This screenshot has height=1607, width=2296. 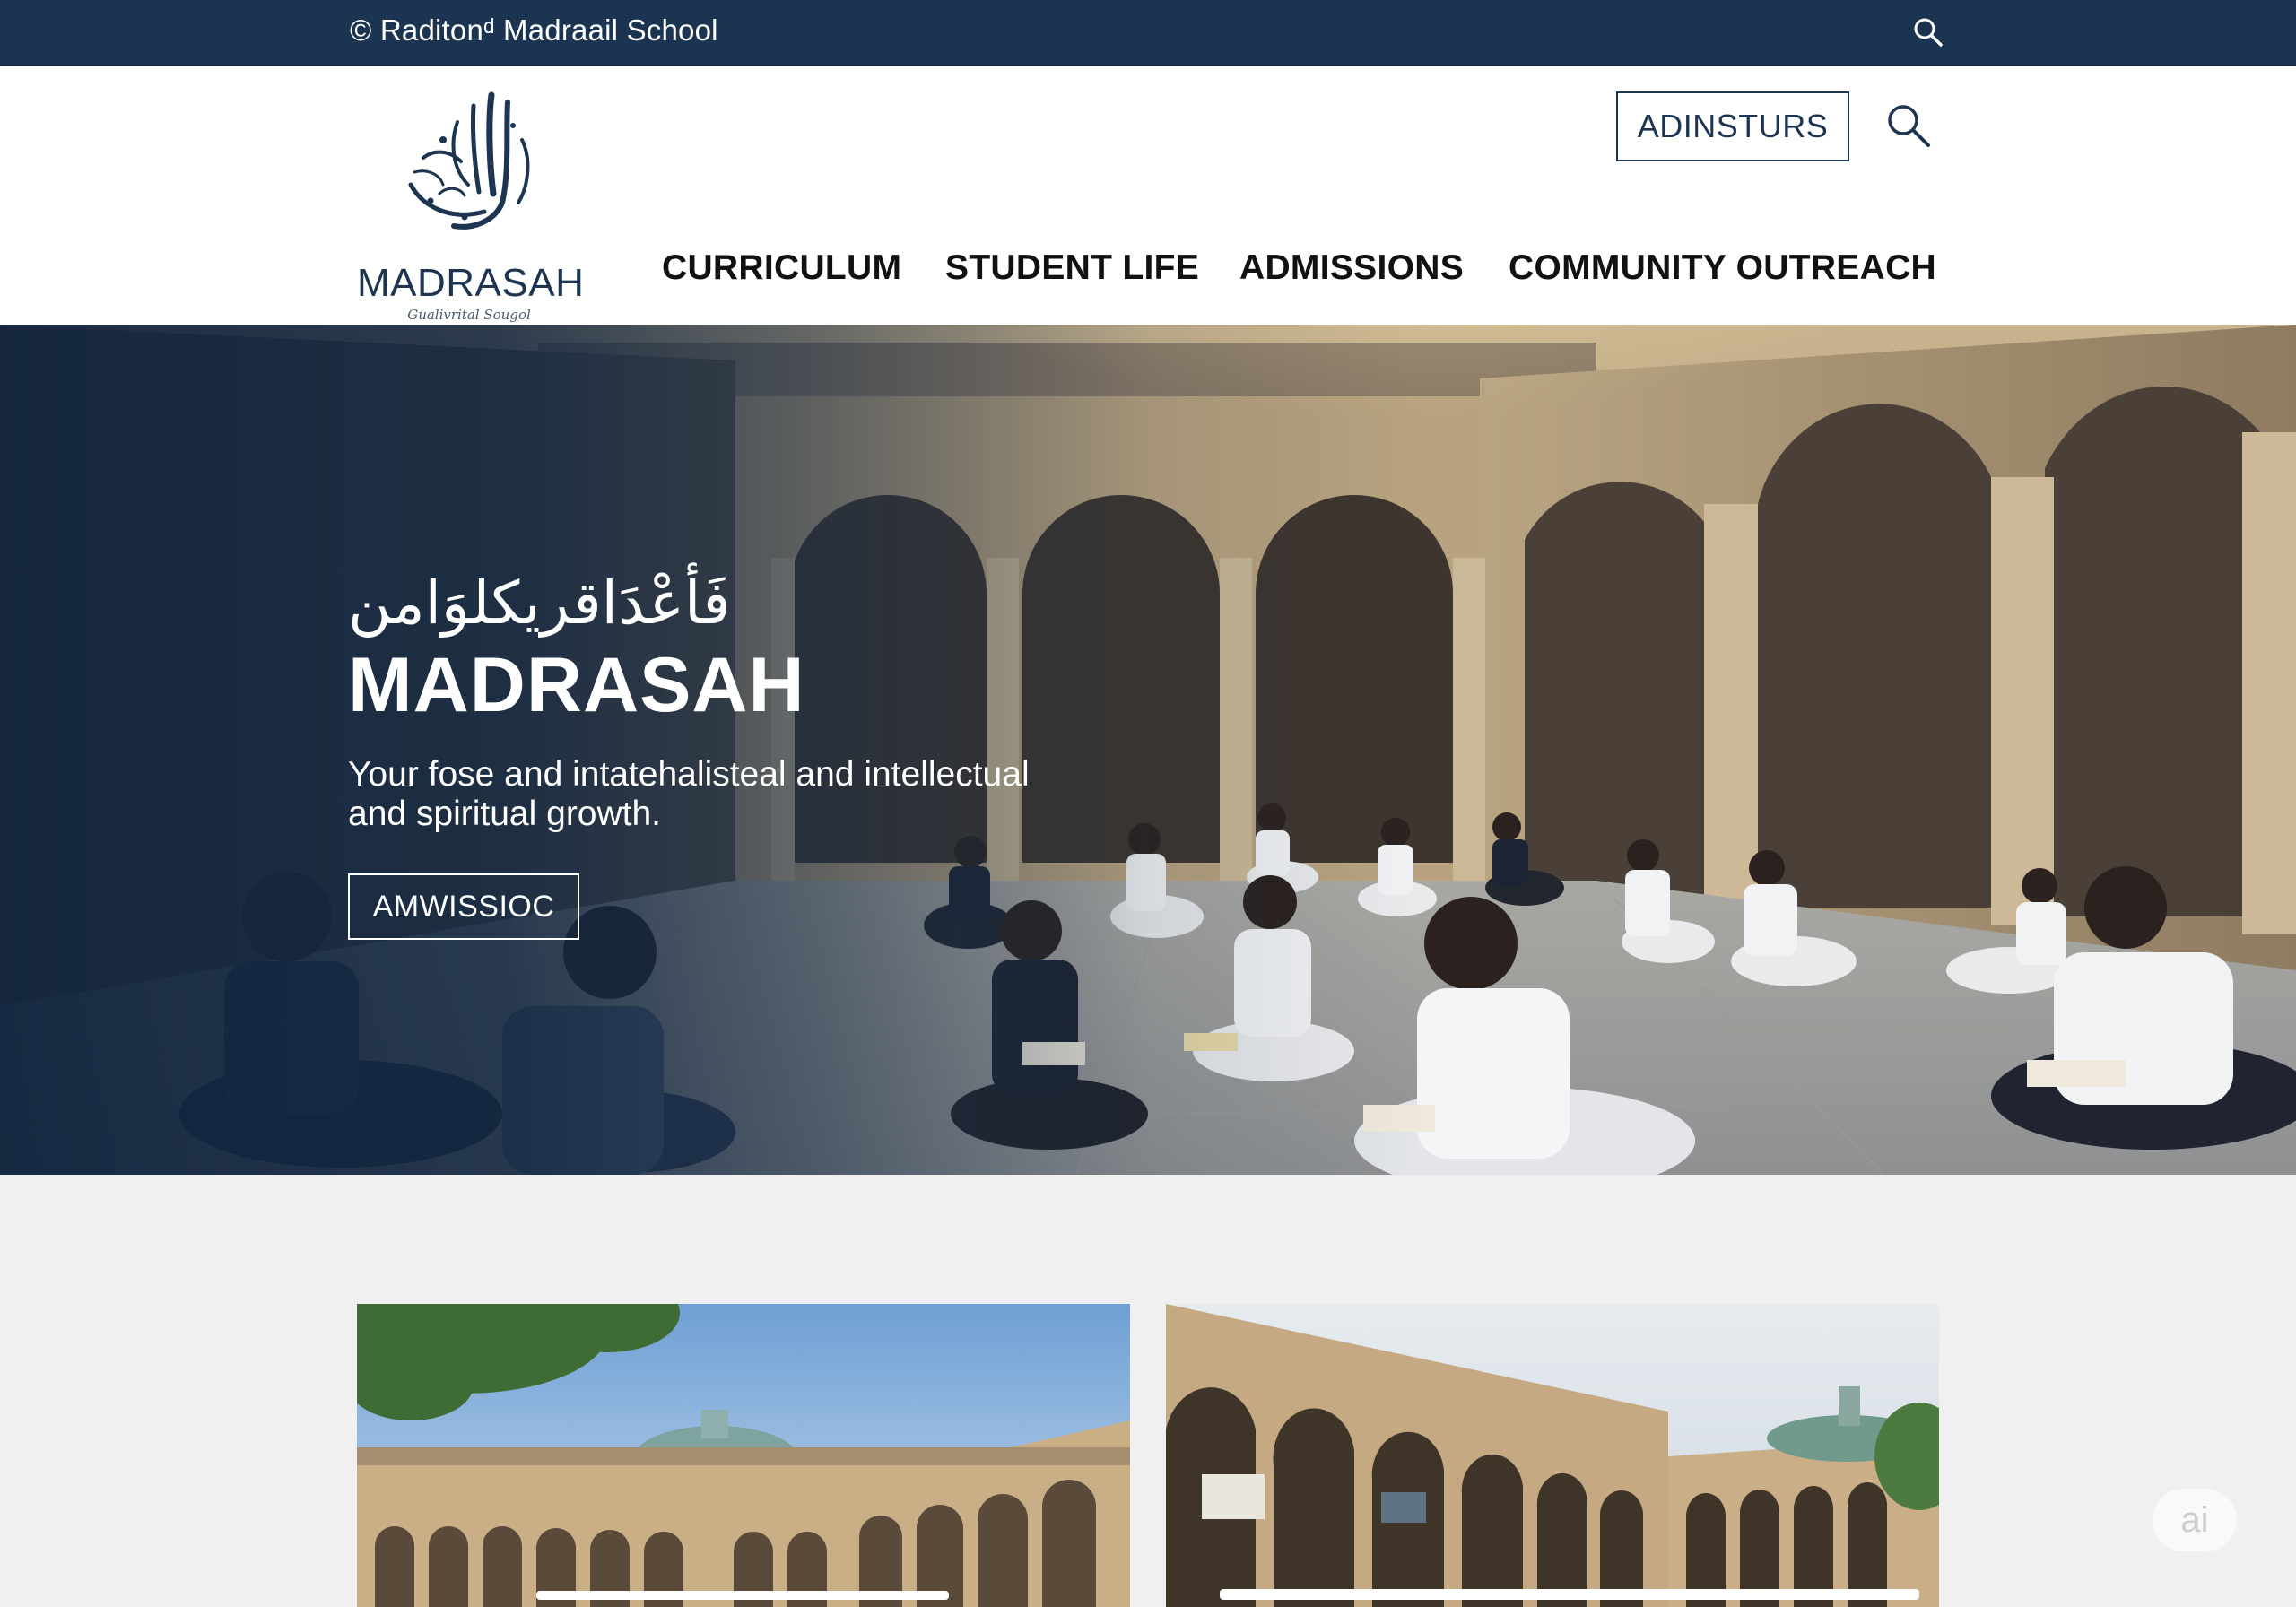 I want to click on hero-arabic-heading: فَأعْدَاقريكلوَامن, so click(x=539, y=604).